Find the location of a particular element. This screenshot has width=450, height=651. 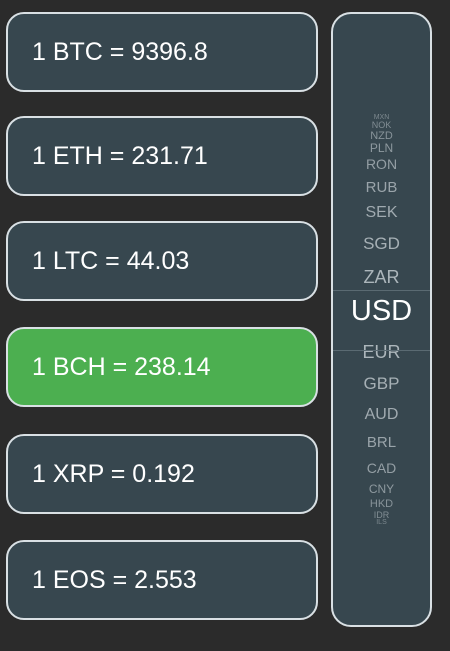

currency-option: CNY is located at coordinates (381, 489).